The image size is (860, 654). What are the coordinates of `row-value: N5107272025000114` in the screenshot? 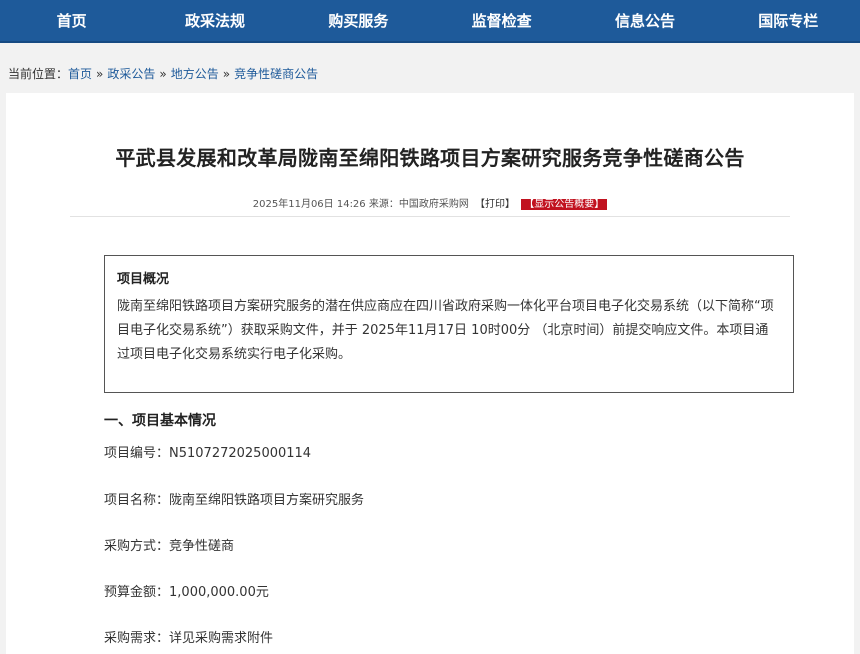 It's located at (240, 453).